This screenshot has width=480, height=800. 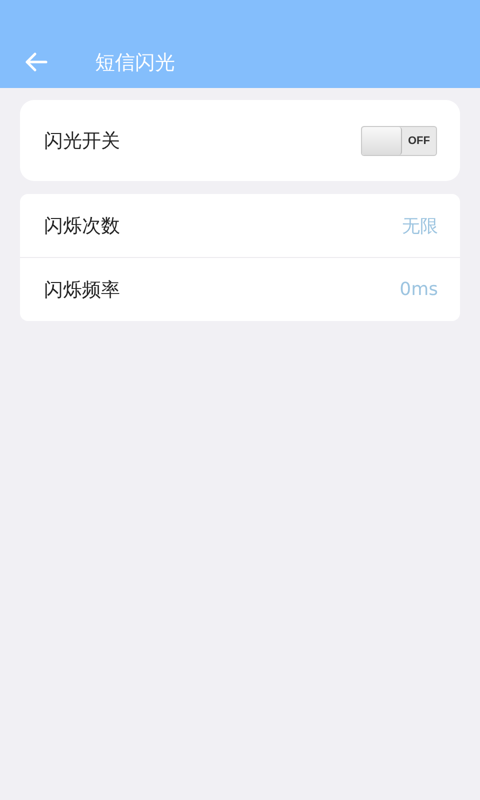 I want to click on back-button, so click(x=36, y=62).